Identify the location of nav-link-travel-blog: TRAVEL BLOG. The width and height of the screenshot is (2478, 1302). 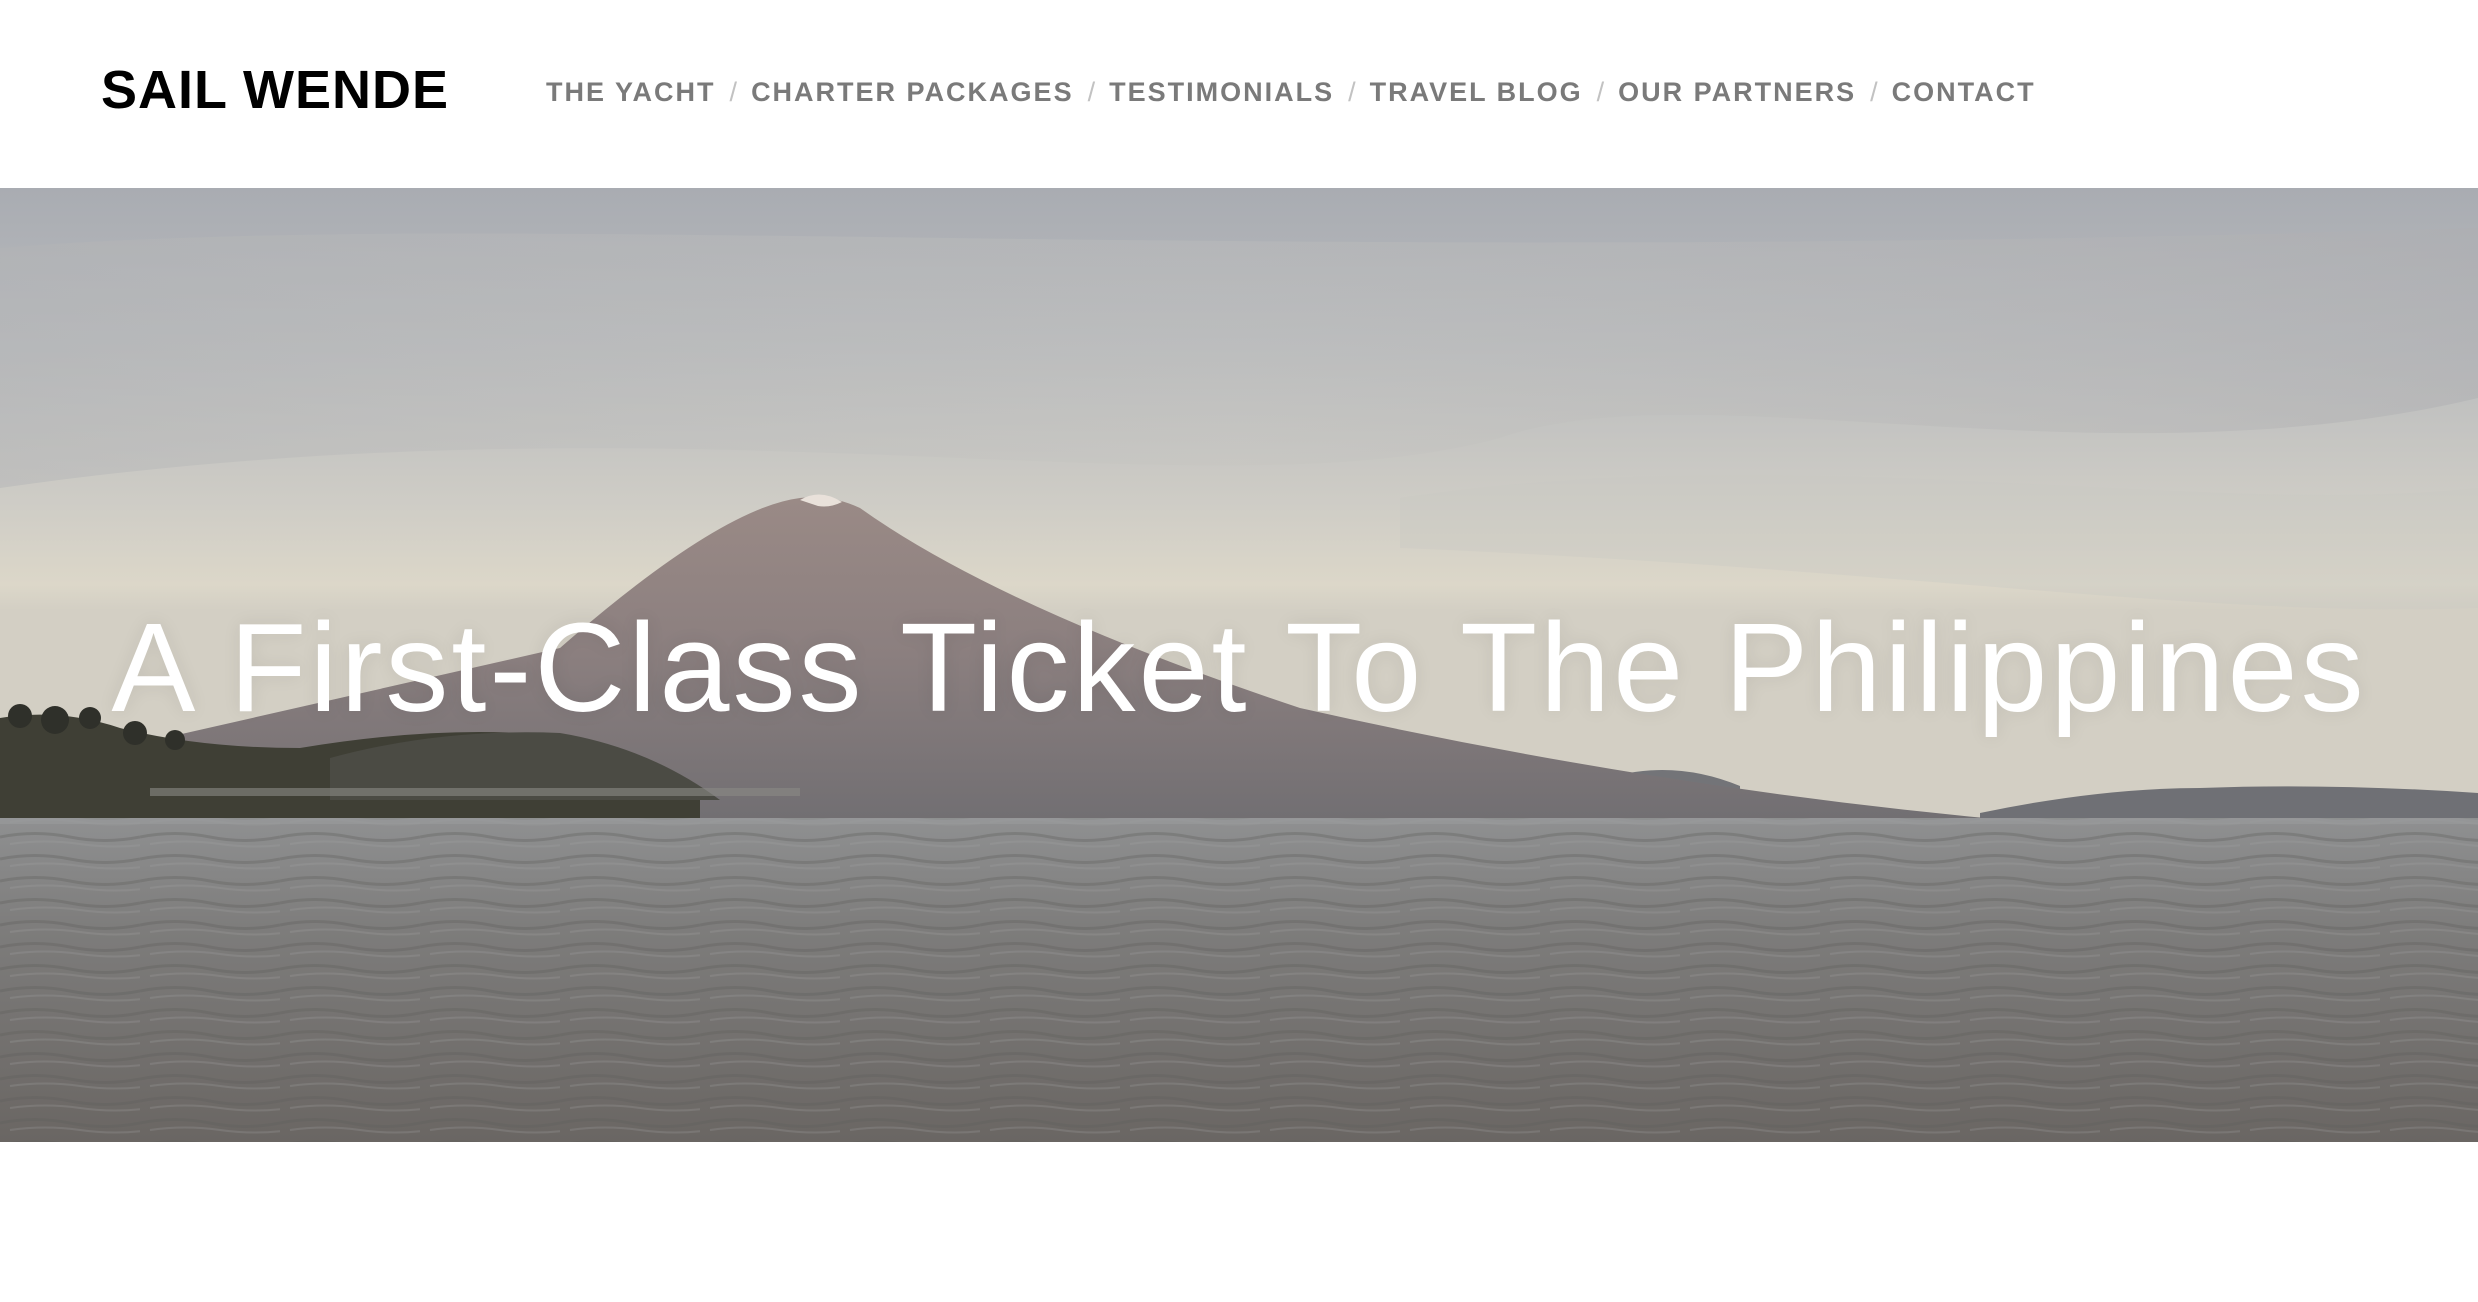
(1476, 92).